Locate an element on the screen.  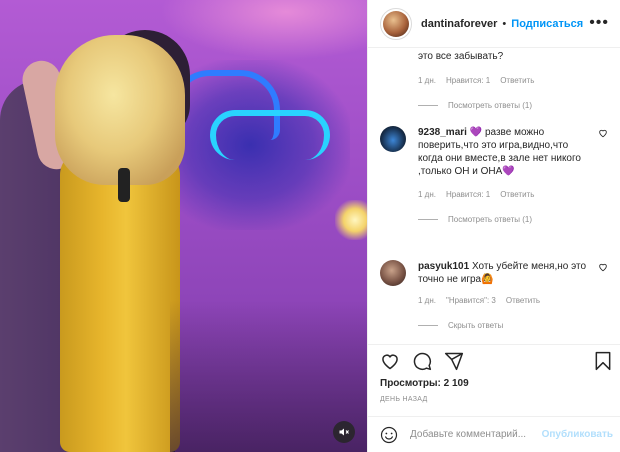
share-icon is located at coordinates (454, 361).